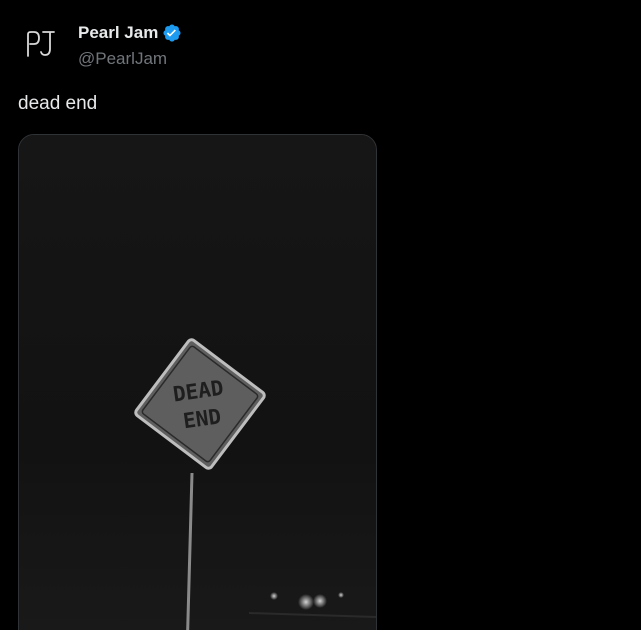  I want to click on author-info: Pearl Jam @PearlJam, so click(130, 46).